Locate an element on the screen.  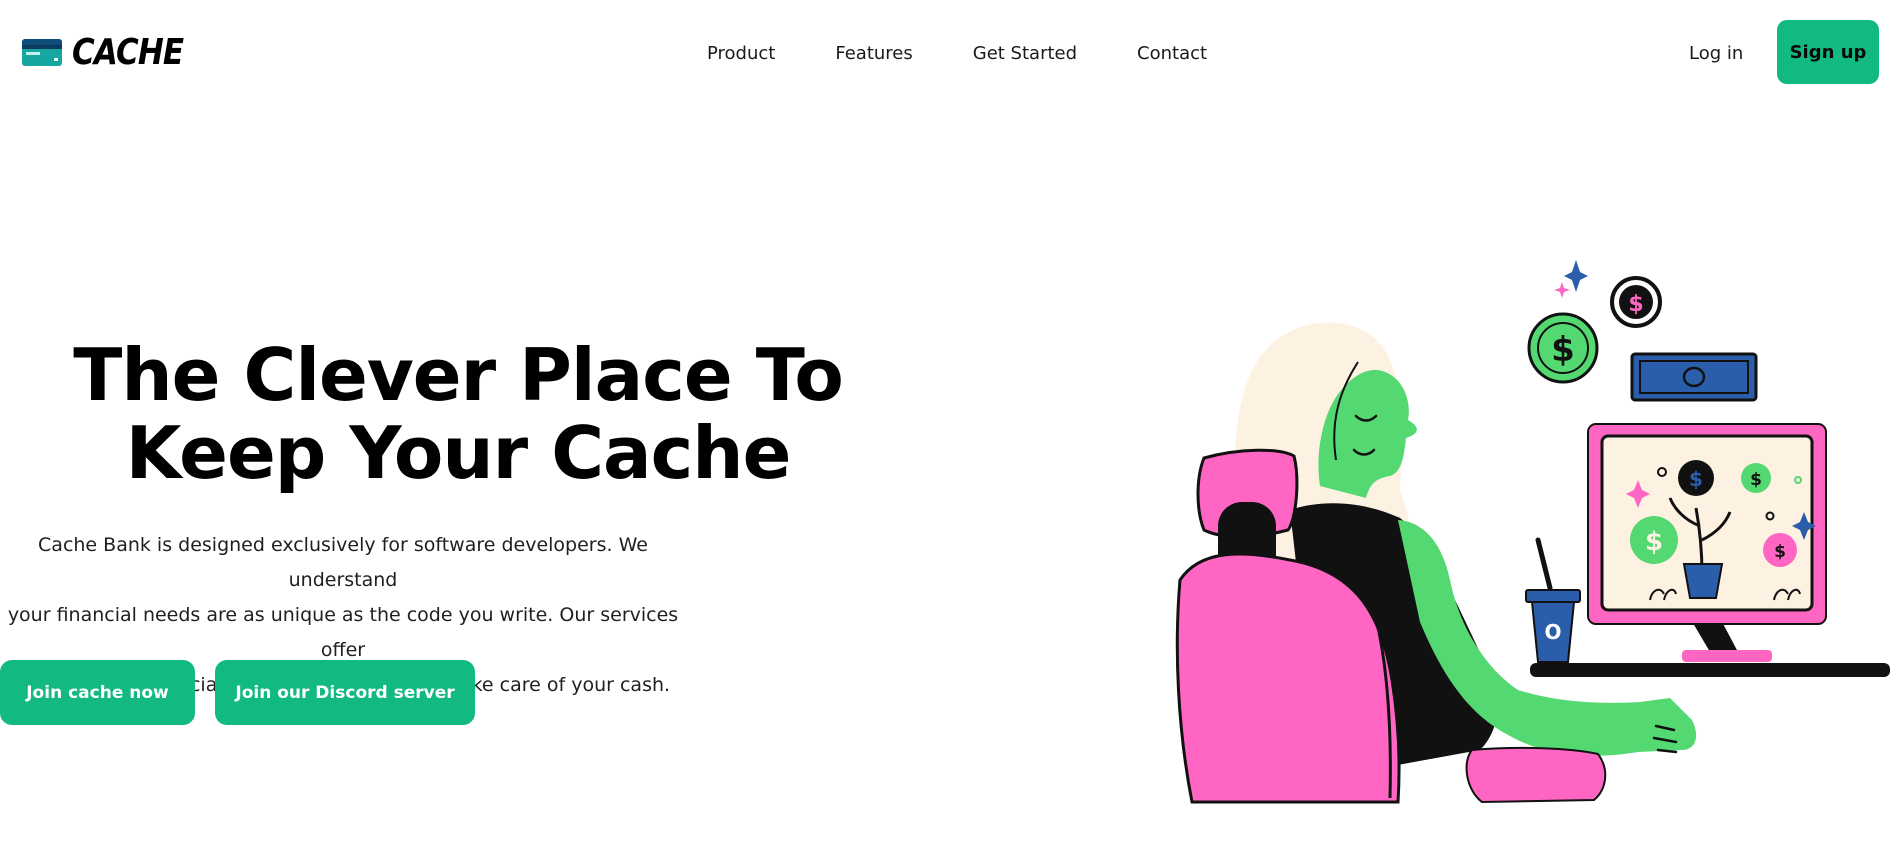
green-coin-icon: $ is located at coordinates (1563, 348).